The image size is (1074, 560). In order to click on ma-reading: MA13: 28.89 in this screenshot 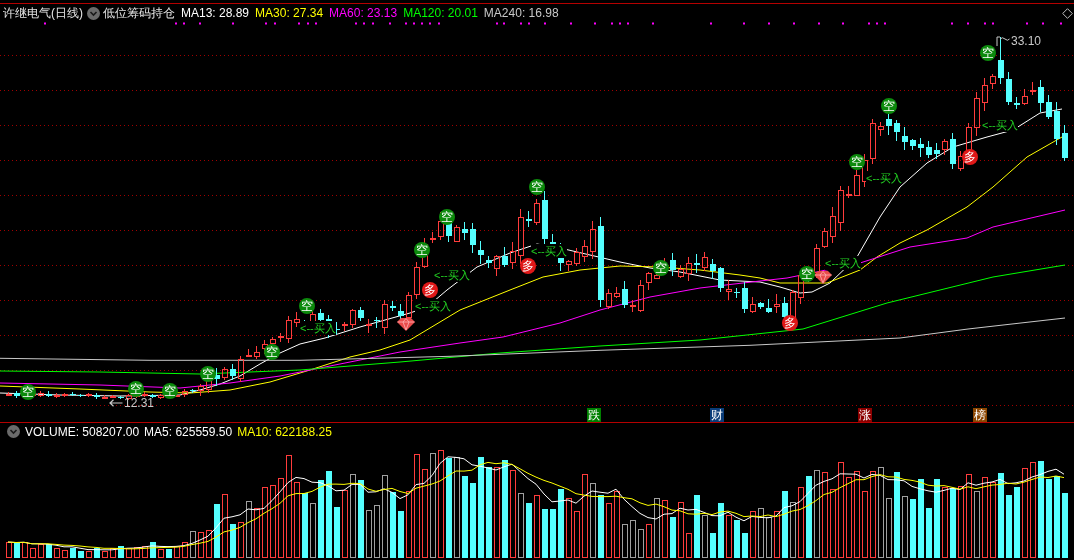, I will do `click(215, 13)`.